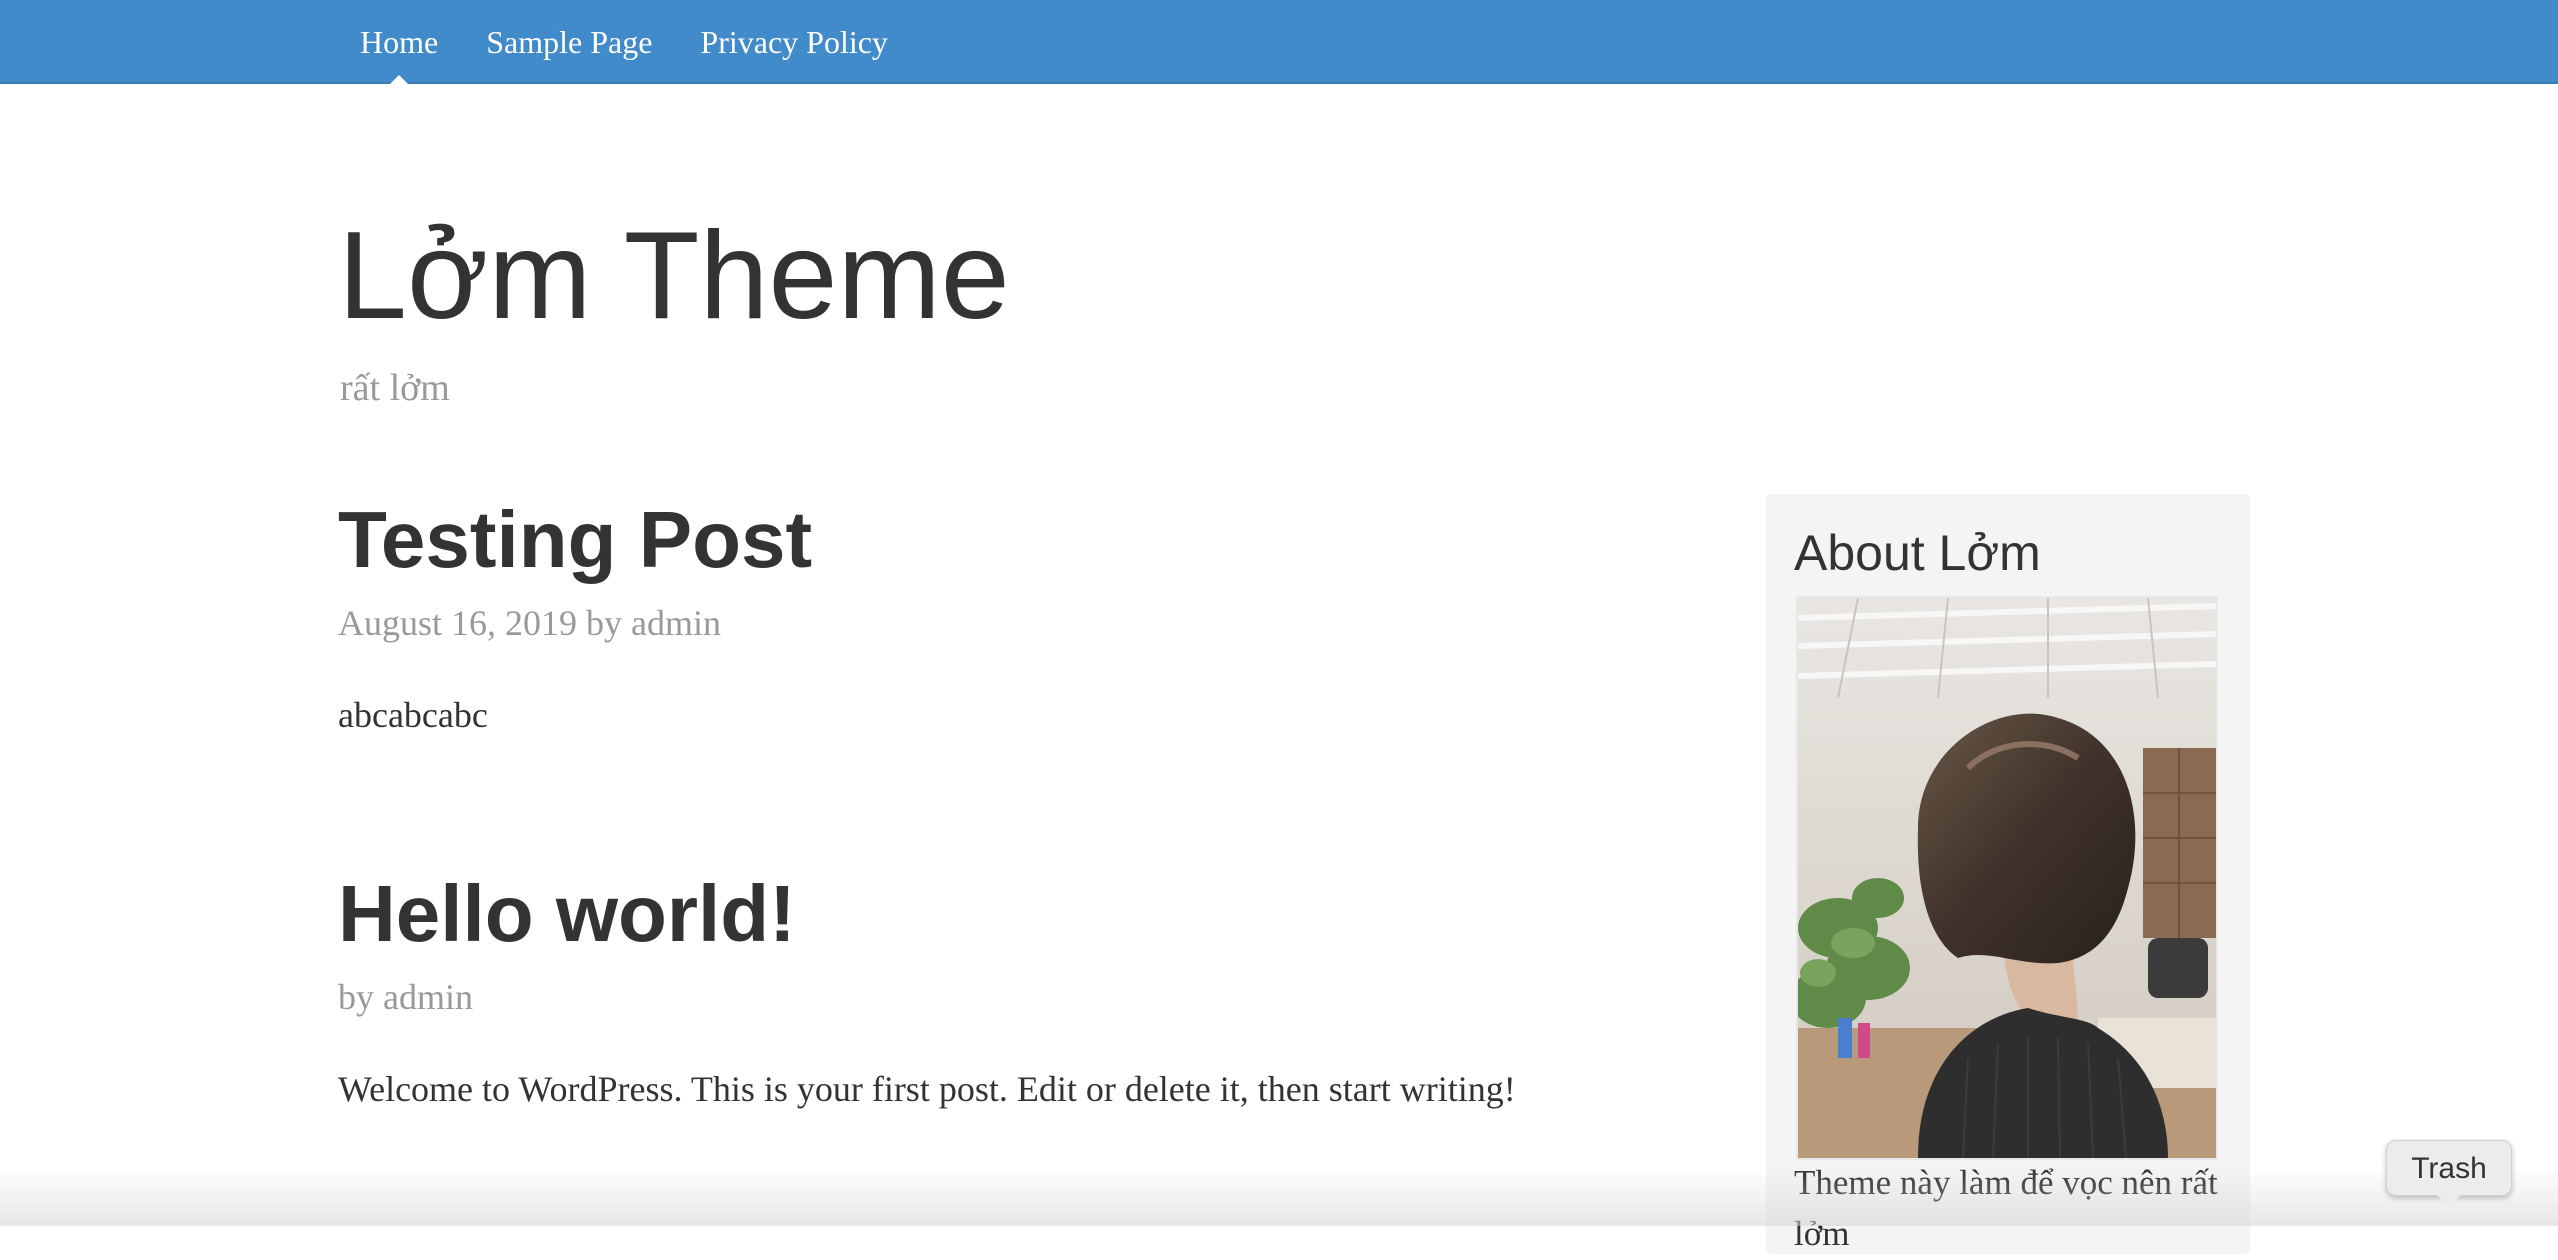  Describe the element at coordinates (2006, 1208) in the screenshot. I see `widget-description: Theme này làm để vọc nên rất lởm` at that location.